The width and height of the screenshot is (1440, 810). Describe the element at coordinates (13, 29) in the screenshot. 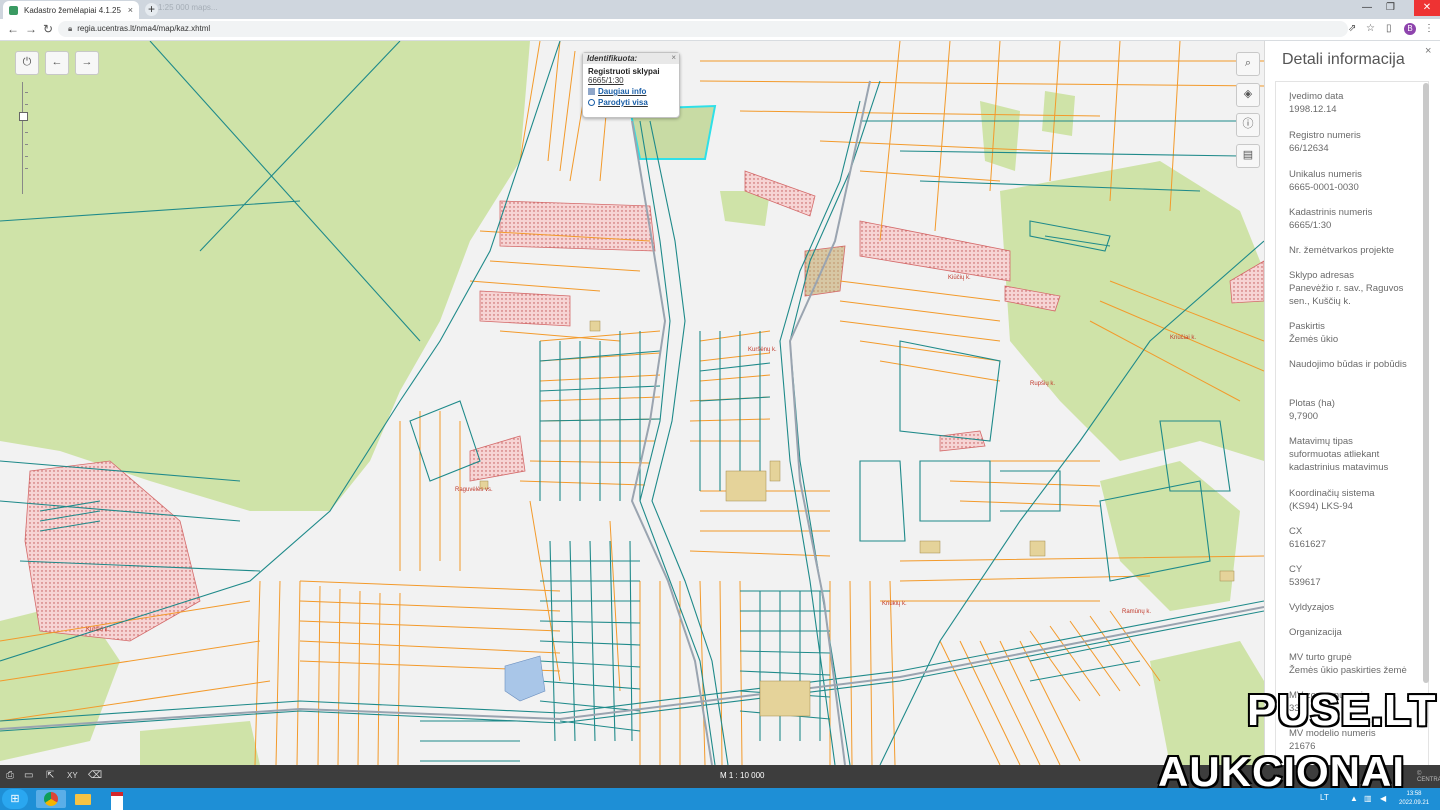

I see `back-arrow-icon: ←` at that location.